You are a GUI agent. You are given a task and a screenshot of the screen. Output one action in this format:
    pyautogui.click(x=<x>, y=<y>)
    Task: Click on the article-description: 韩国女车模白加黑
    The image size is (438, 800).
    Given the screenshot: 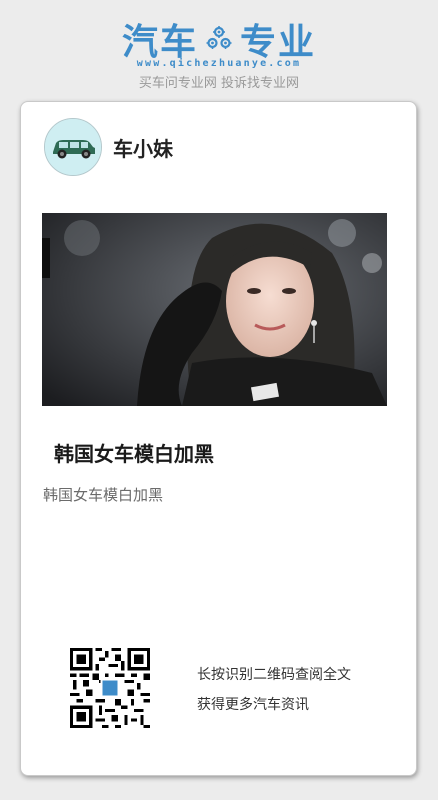 What is the action you would take?
    pyautogui.click(x=103, y=495)
    